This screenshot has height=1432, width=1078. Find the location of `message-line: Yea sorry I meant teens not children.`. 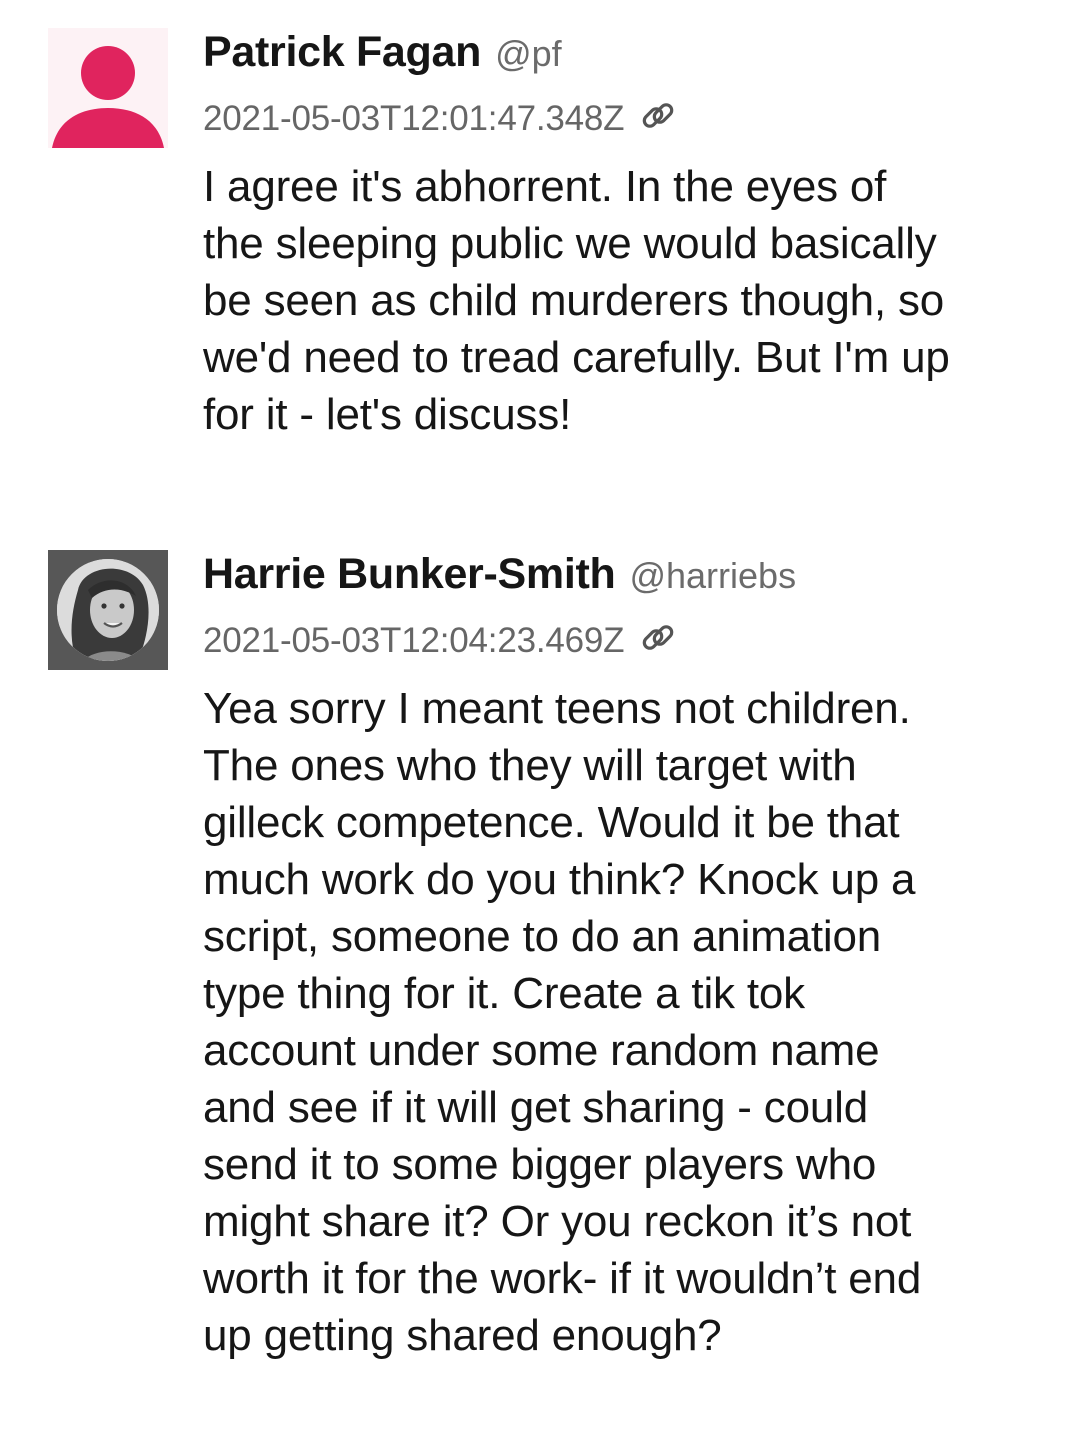

message-line: Yea sorry I meant teens not children. is located at coordinates (557, 708).